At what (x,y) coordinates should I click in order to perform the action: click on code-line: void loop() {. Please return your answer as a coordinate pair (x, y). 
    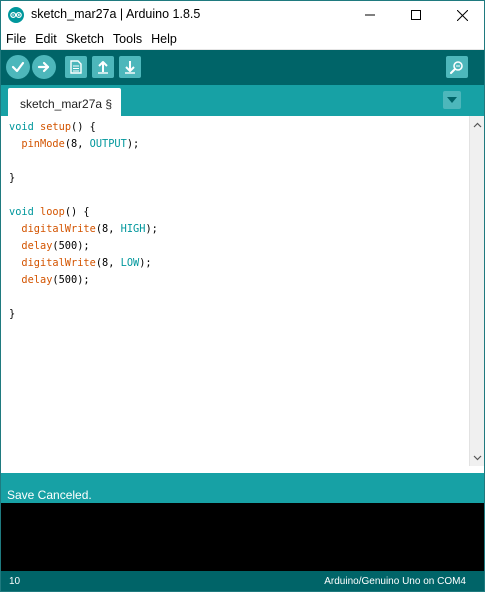
    Looking at the image, I should click on (83, 212).